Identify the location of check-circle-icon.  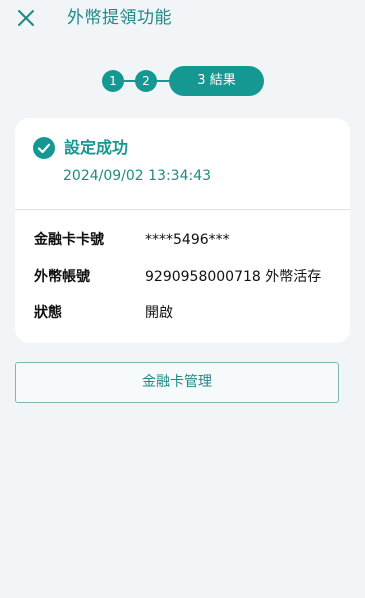
(44, 148).